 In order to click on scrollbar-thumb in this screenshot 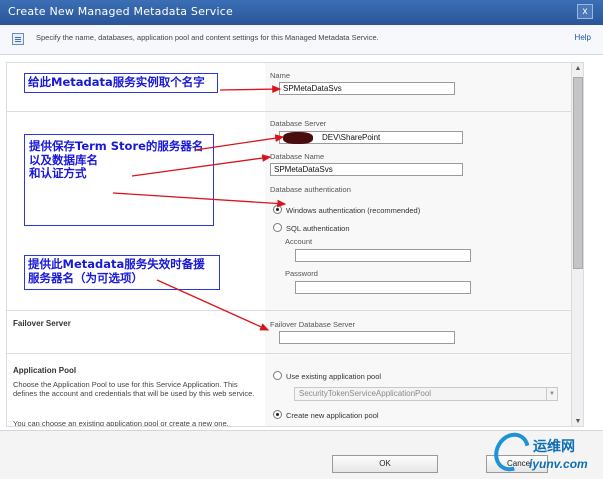, I will do `click(578, 173)`.